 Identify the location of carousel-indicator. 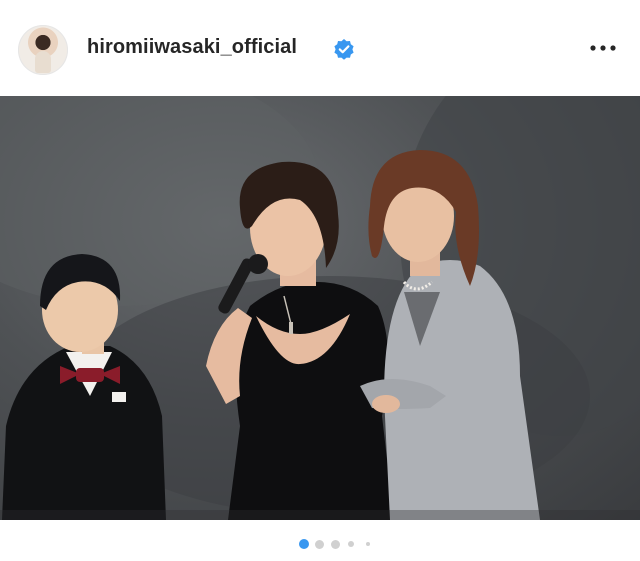
(320, 540).